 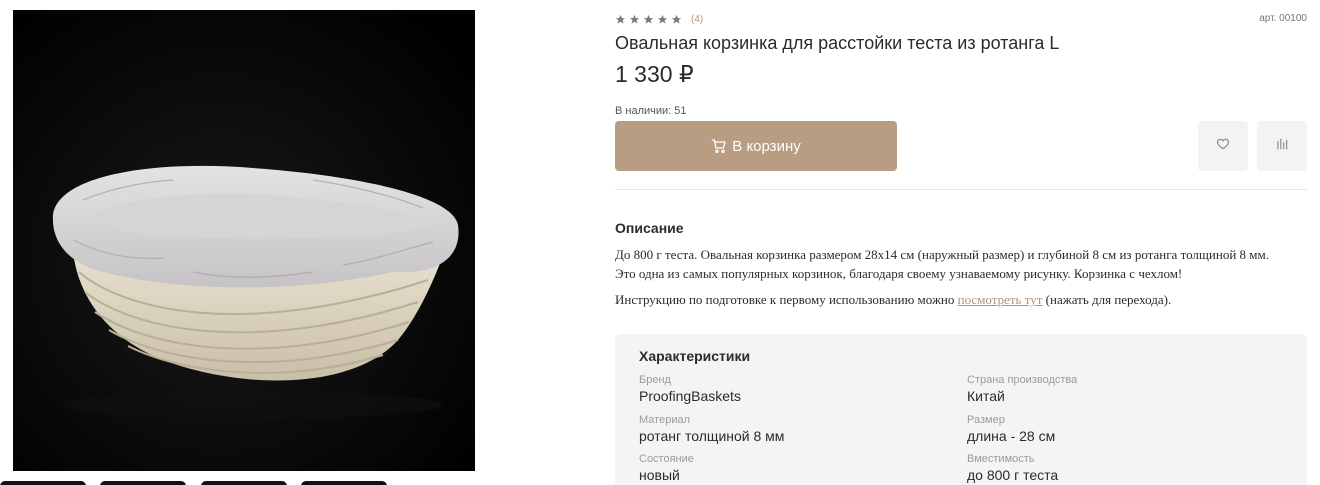 What do you see at coordinates (649, 228) in the screenshot?
I see `description-heading: Описание` at bounding box center [649, 228].